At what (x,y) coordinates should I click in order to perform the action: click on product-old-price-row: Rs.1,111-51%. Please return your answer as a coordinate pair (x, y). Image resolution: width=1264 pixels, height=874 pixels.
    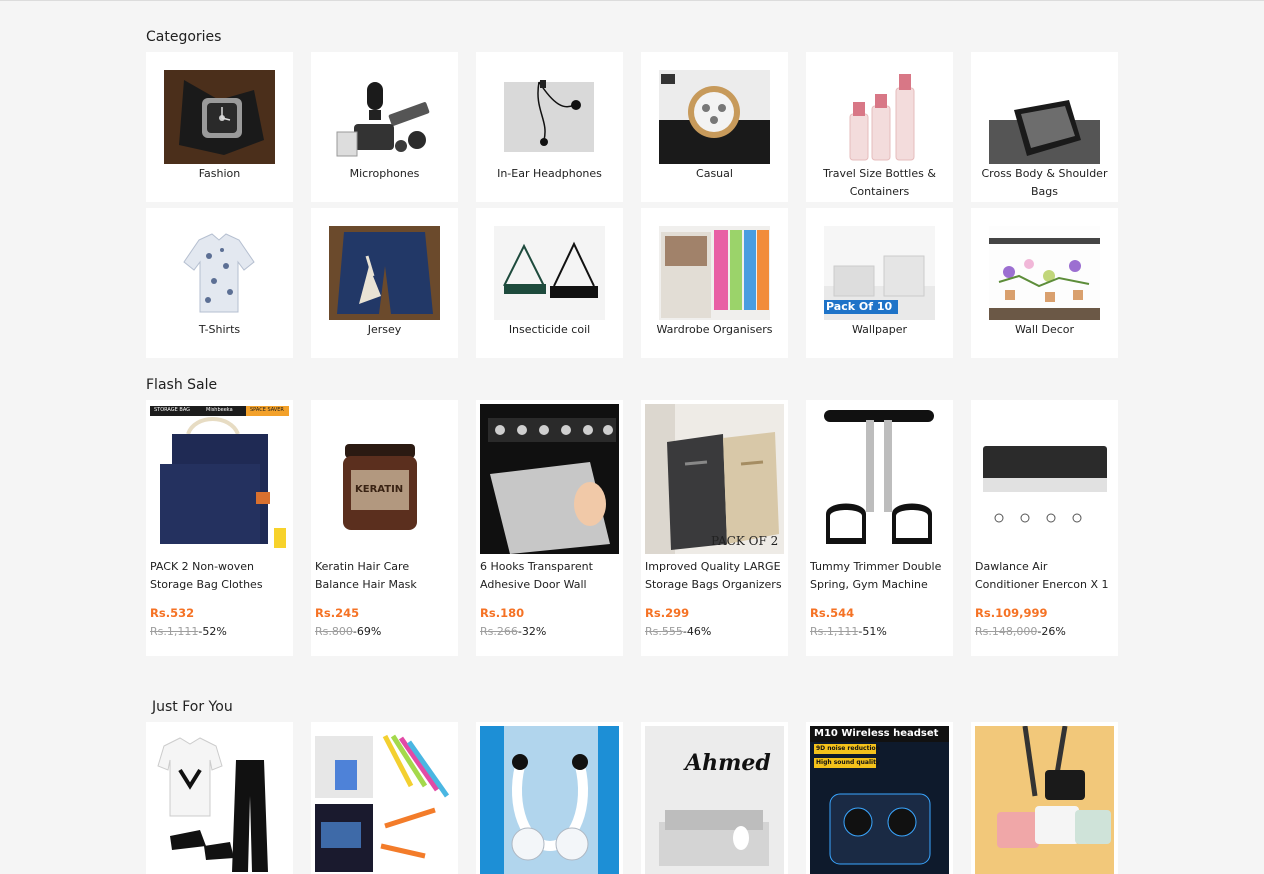
    Looking at the image, I should click on (879, 631).